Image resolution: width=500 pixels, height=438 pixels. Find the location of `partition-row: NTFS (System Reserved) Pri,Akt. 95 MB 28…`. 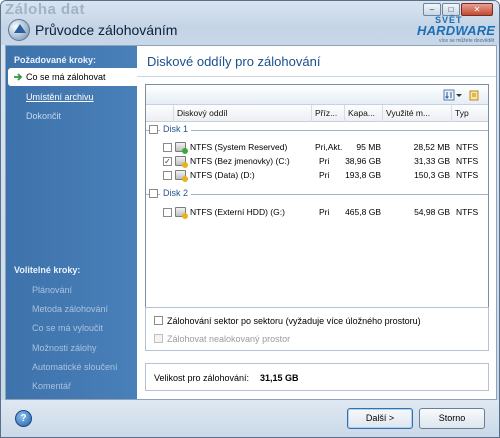

partition-row: NTFS (System Reserved) Pri,Akt. 95 MB 28… is located at coordinates (317, 147).